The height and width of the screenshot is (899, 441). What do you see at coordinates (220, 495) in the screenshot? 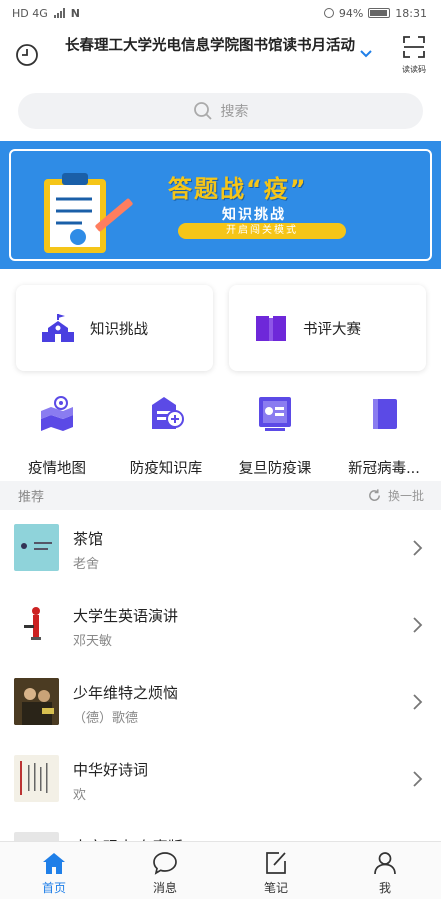
I see `recommend-header: 推荐 换一批` at bounding box center [220, 495].